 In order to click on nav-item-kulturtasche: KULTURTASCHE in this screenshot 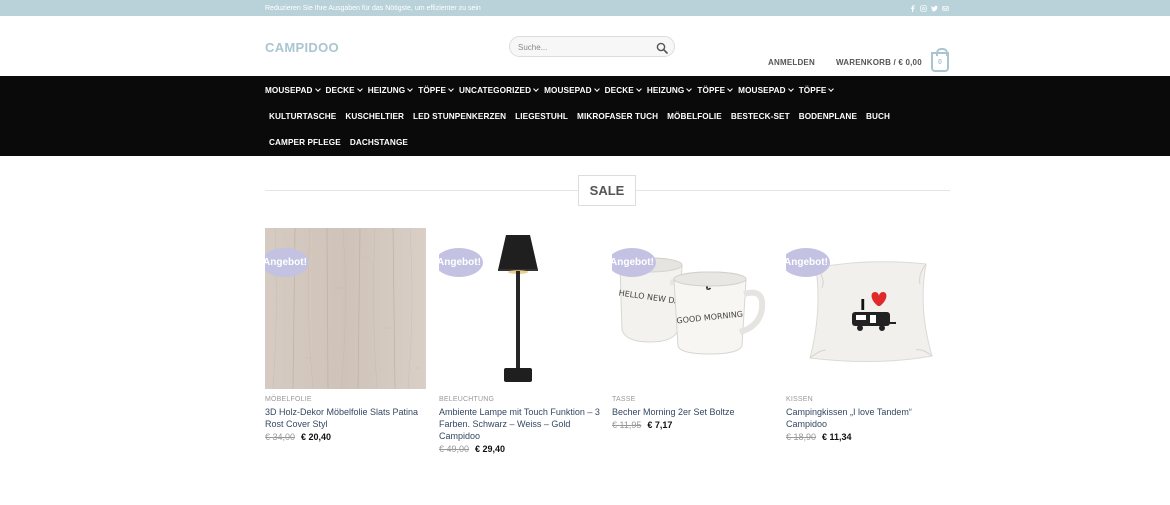, I will do `click(302, 116)`.